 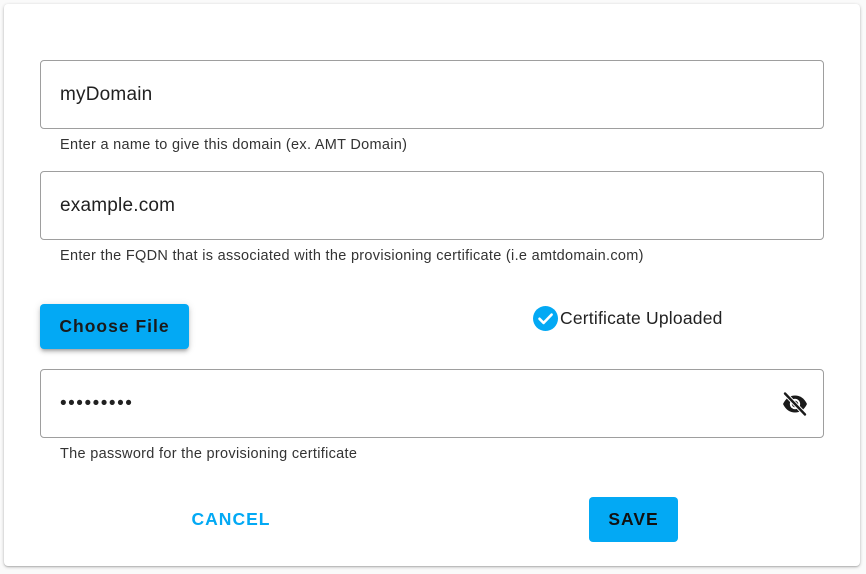 What do you see at coordinates (432, 94) in the screenshot?
I see `domain-name-field: myDomain` at bounding box center [432, 94].